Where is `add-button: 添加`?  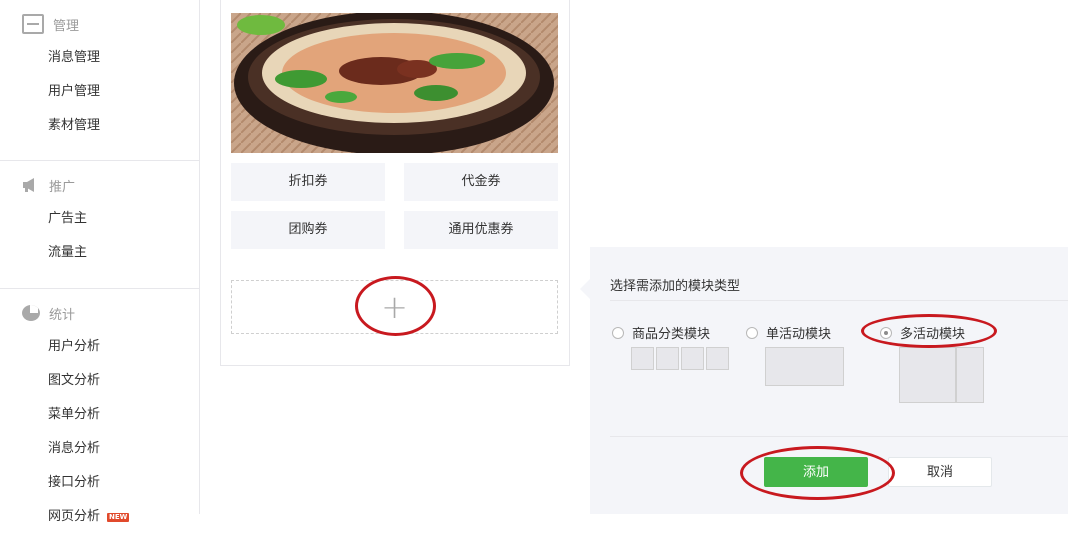 add-button: 添加 is located at coordinates (816, 472).